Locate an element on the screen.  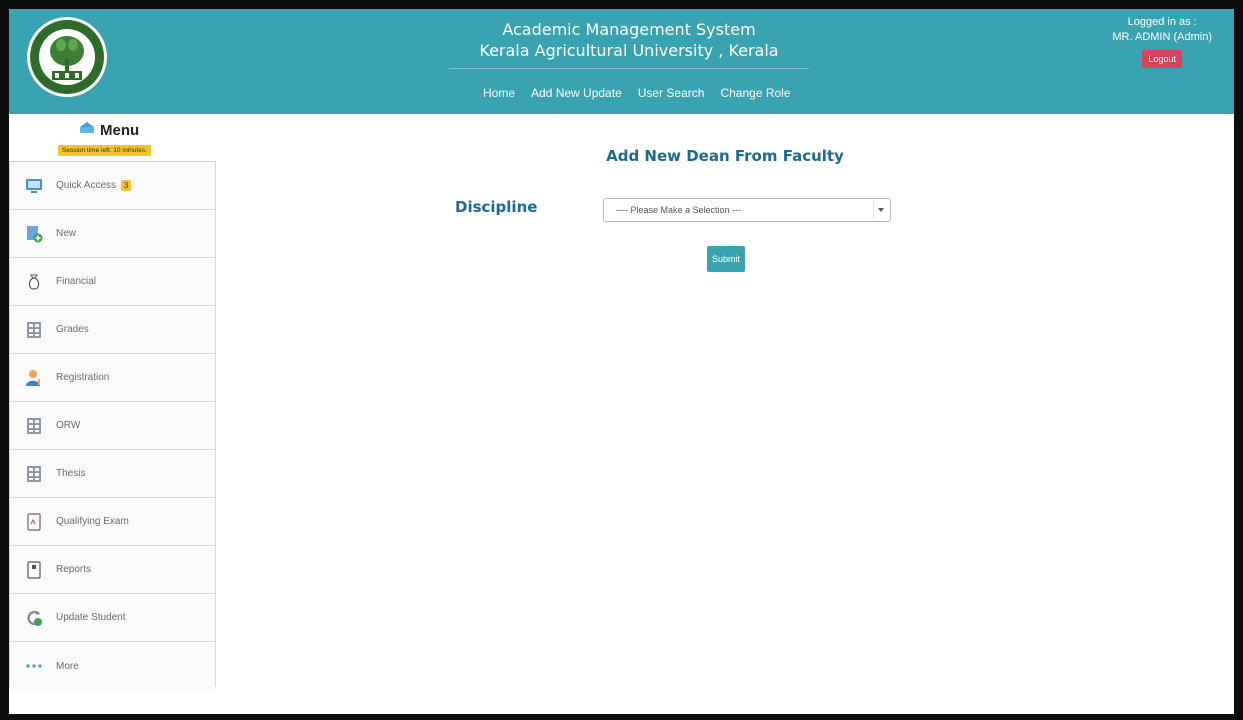
login-info: Logged in as : MR. ADMIN (Admin) Logout is located at coordinates (1162, 41).